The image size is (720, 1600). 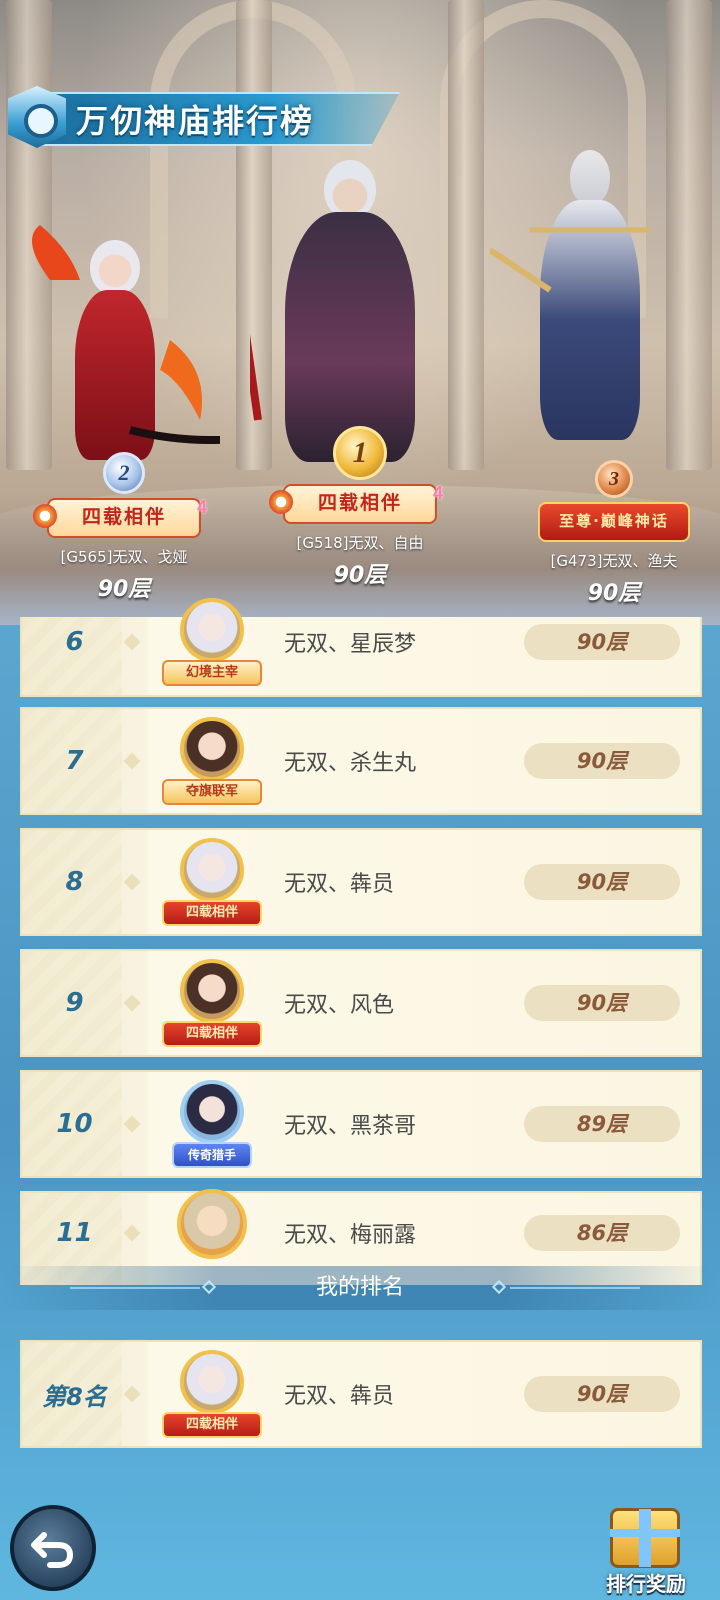 I want to click on avatar-title-tag: 传奇猎手, so click(x=212, y=1155).